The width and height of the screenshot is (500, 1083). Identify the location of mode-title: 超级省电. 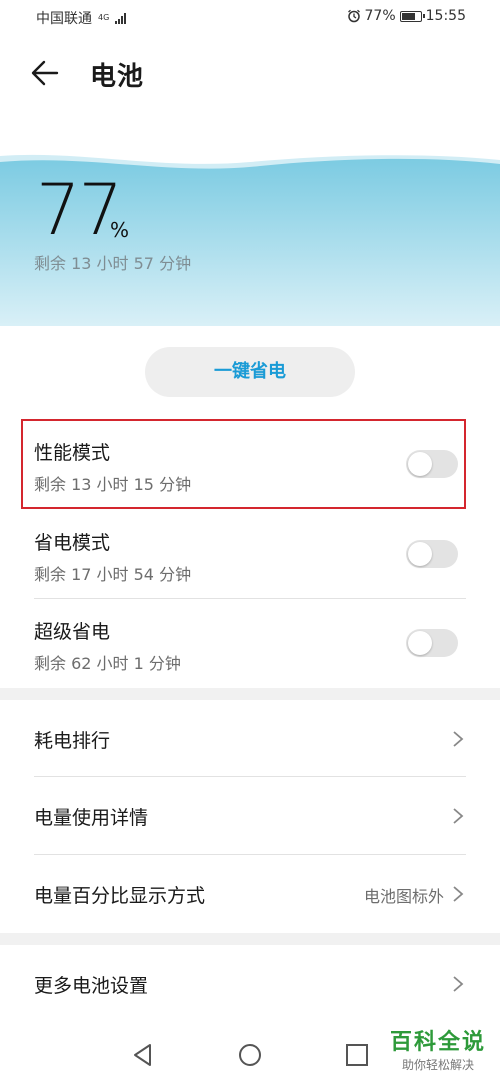
(72, 632).